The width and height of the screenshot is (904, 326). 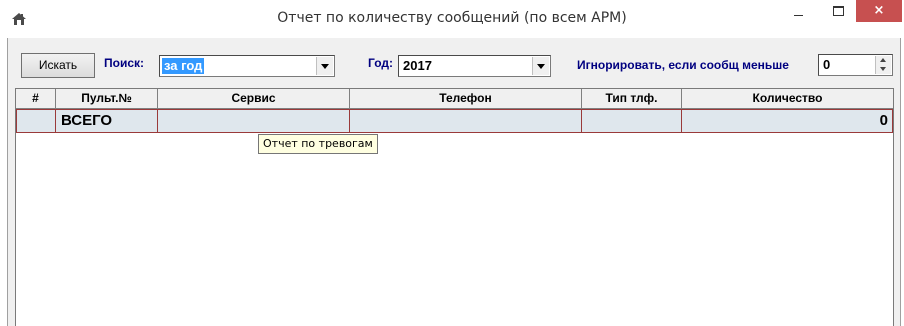 What do you see at coordinates (826, 65) in the screenshot?
I see `ignore-threshold-value: 0` at bounding box center [826, 65].